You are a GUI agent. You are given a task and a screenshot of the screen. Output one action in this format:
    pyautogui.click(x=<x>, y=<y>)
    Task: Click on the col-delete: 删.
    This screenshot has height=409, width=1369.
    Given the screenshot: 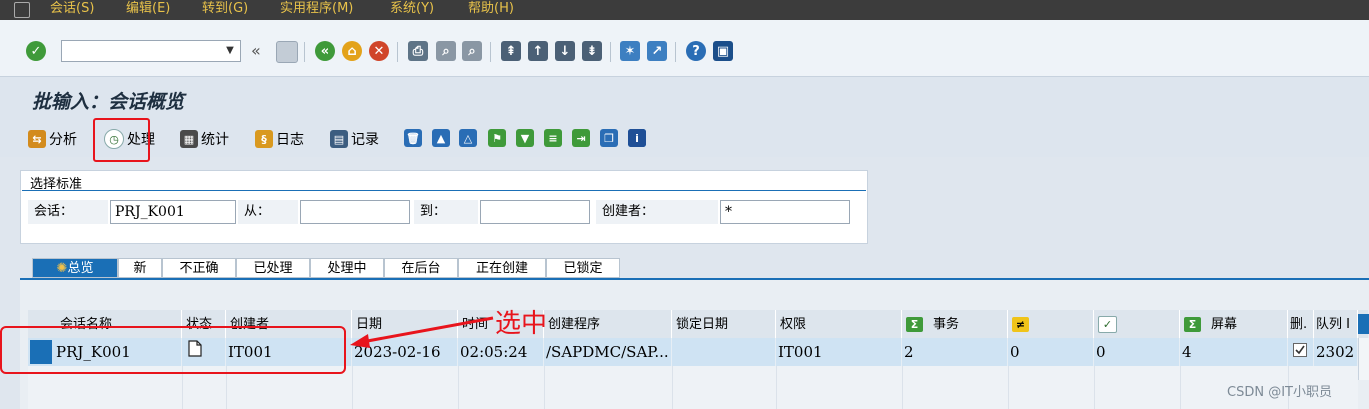 What is the action you would take?
    pyautogui.click(x=1301, y=324)
    